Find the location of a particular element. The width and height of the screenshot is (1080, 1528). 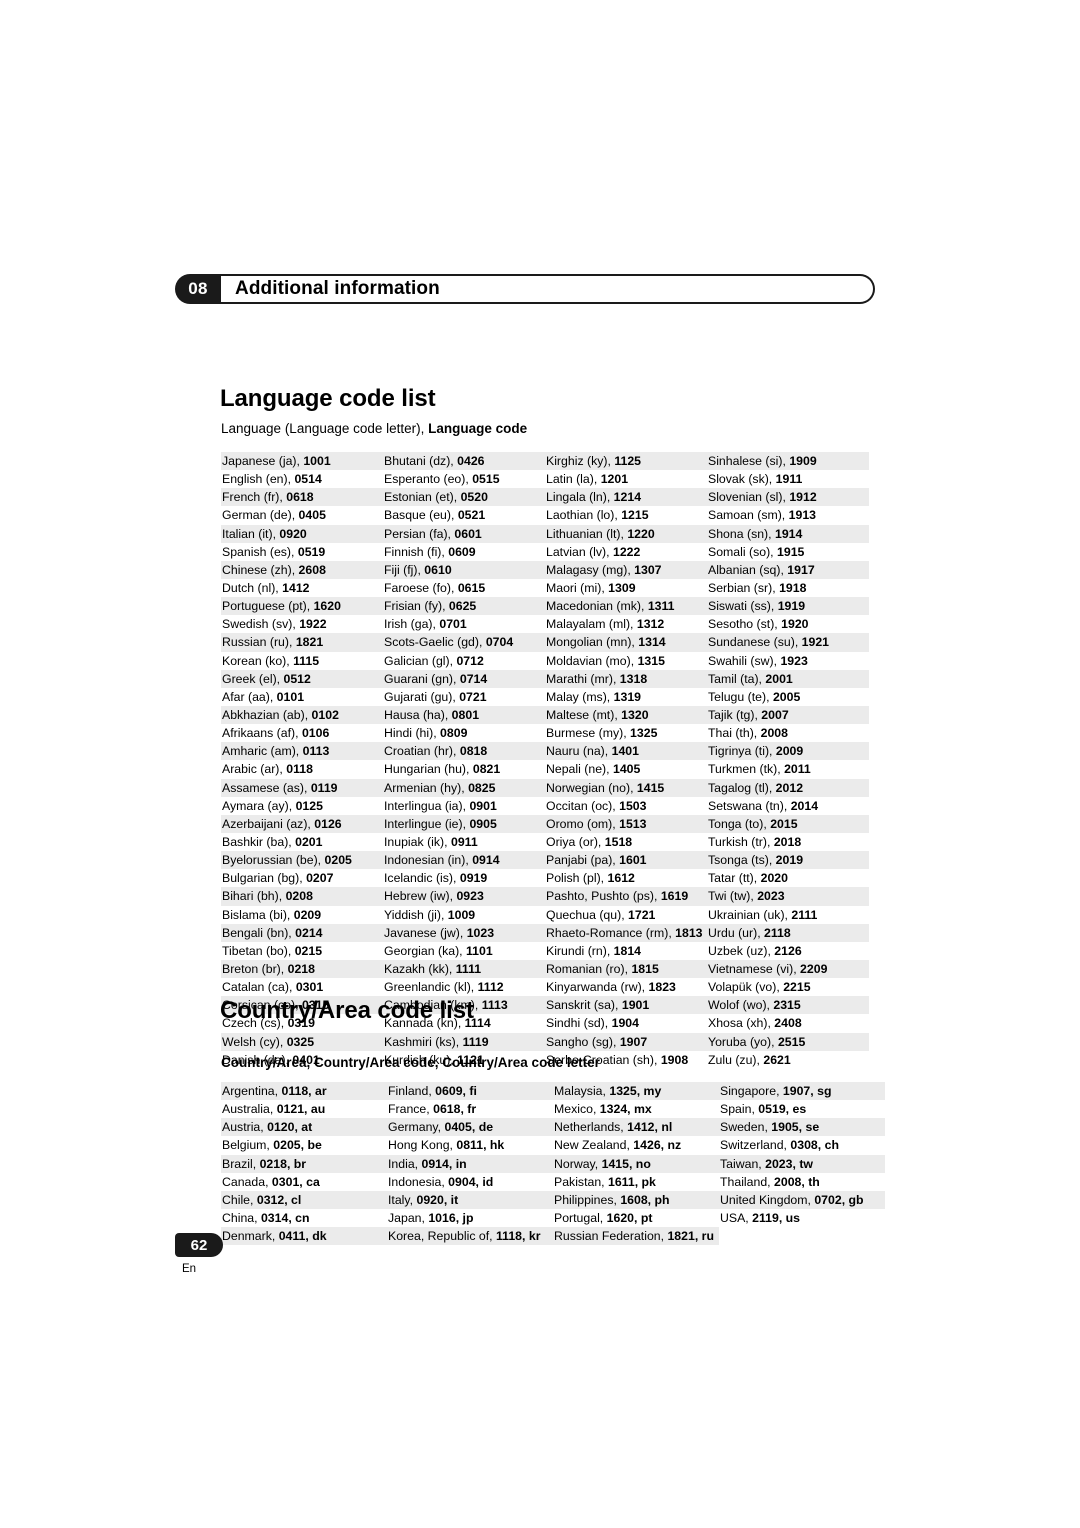

code-entry: Armenian (hy), 0825 is located at coordinates (464, 787).